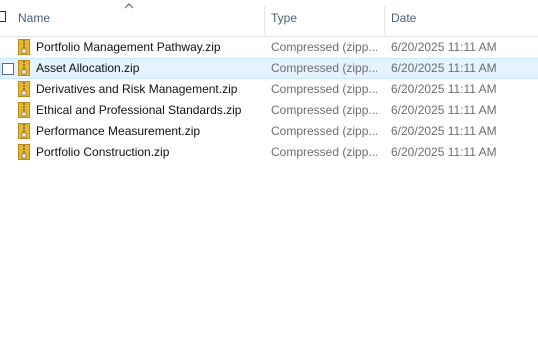 The width and height of the screenshot is (538, 341). Describe the element at coordinates (8, 69) in the screenshot. I see `row-select-checkbox` at that location.